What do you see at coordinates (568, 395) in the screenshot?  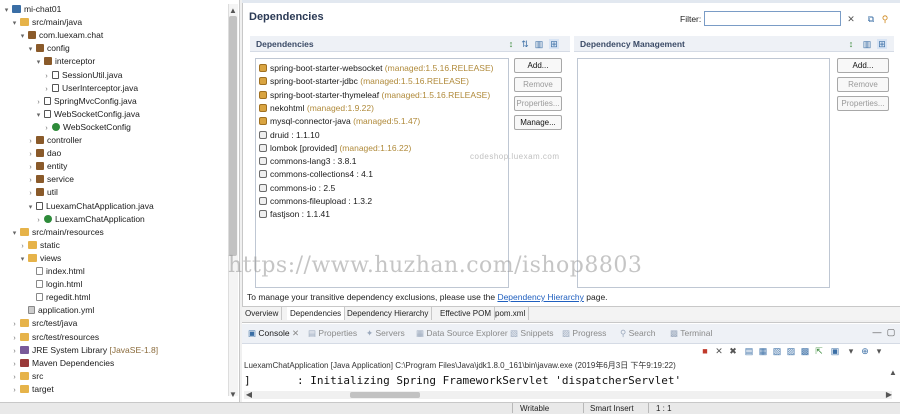 I see `console-hscrollbar` at bounding box center [568, 395].